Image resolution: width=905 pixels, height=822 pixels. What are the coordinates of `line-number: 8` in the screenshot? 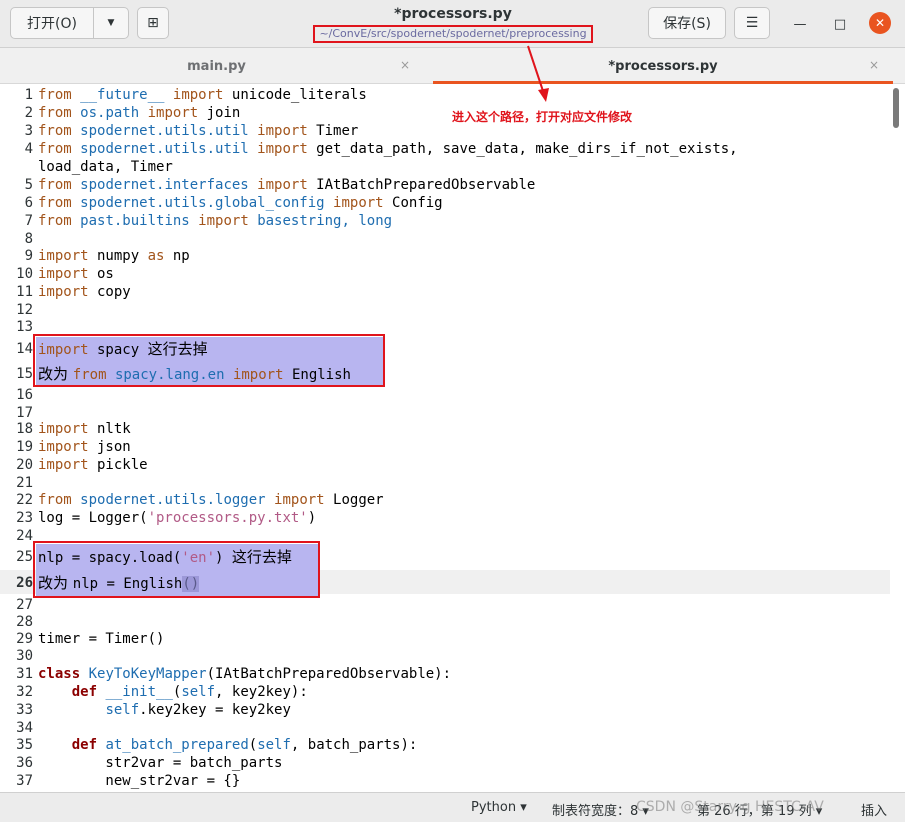 It's located at (28, 239).